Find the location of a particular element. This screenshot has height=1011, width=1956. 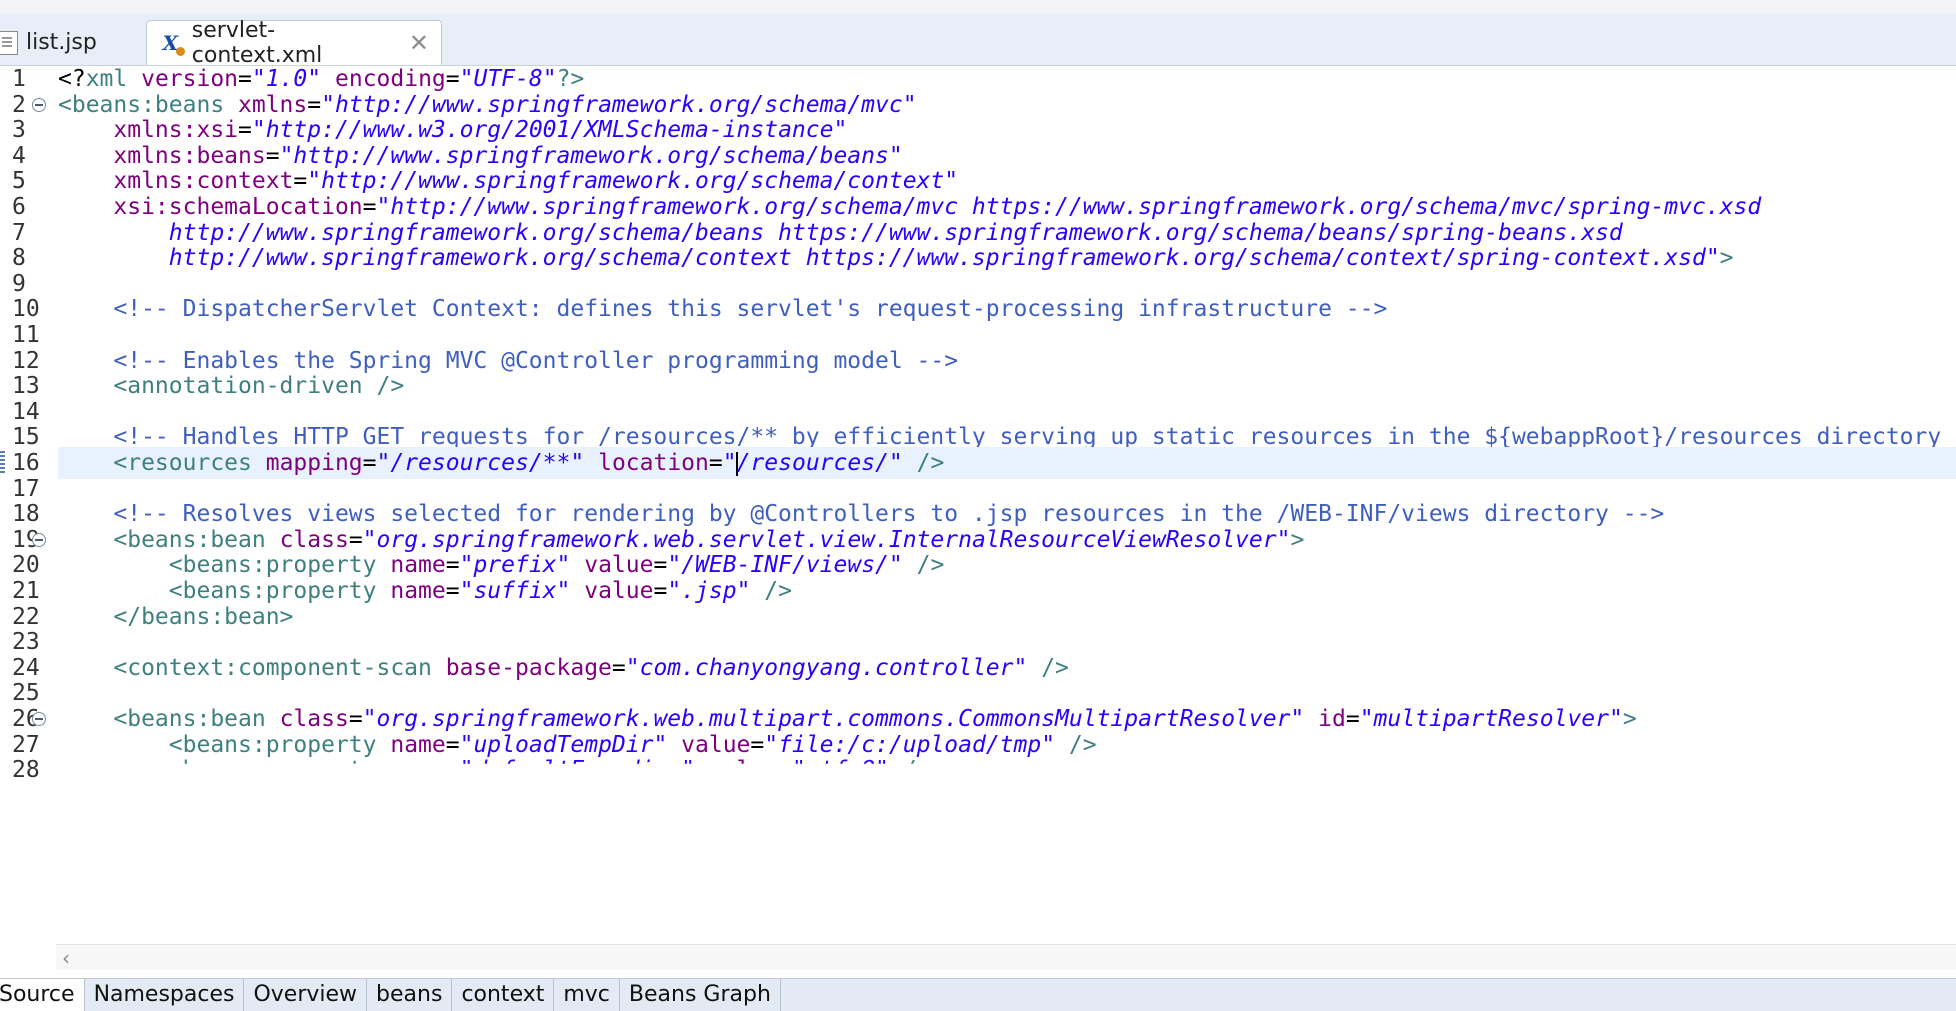

code-token: value is located at coordinates (743, 770).